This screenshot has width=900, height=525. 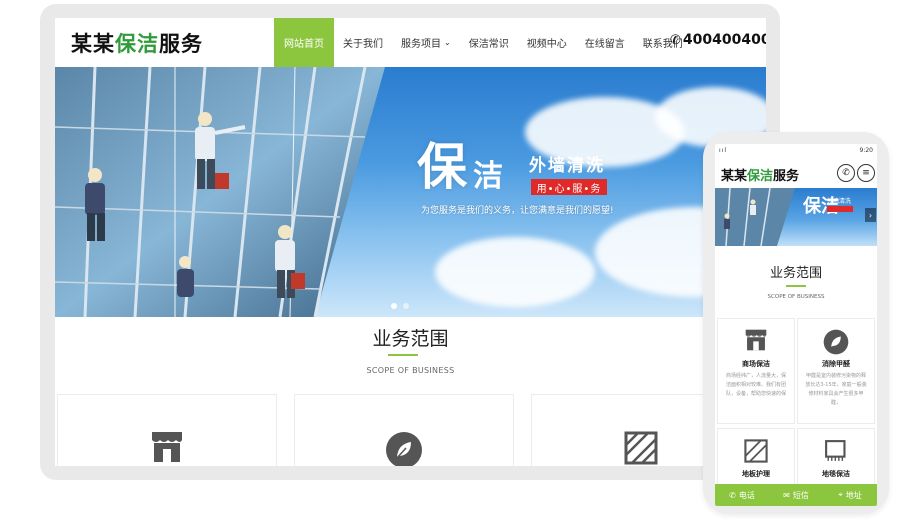 I want to click on menu-icon: ≡, so click(x=866, y=173).